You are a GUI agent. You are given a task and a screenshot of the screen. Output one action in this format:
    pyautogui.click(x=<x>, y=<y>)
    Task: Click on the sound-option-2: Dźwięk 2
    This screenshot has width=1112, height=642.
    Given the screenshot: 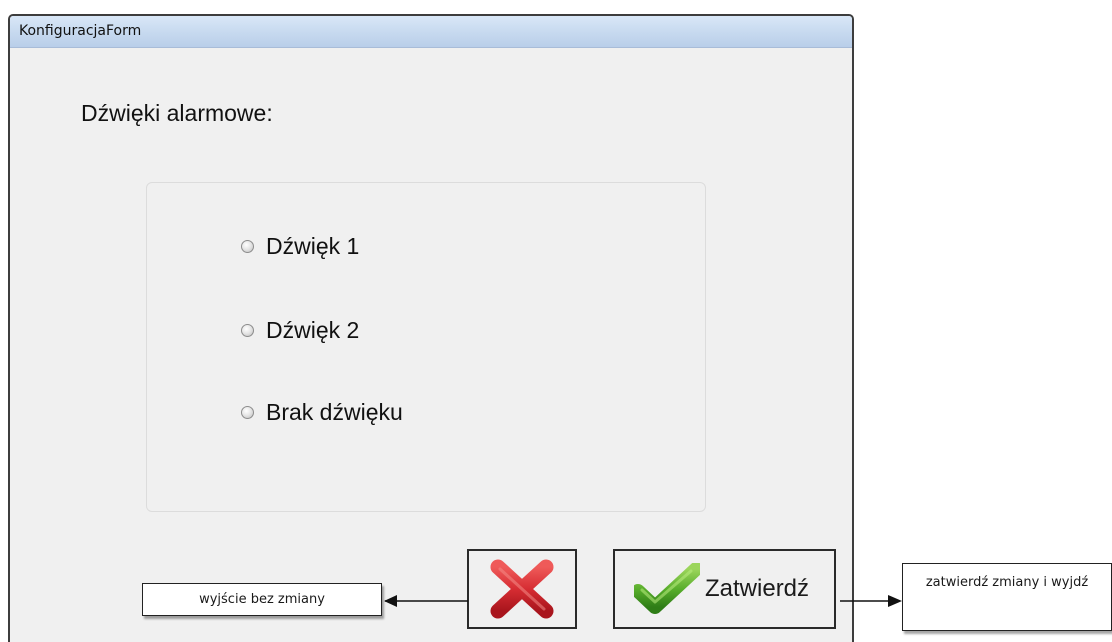 What is the action you would take?
    pyautogui.click(x=300, y=330)
    